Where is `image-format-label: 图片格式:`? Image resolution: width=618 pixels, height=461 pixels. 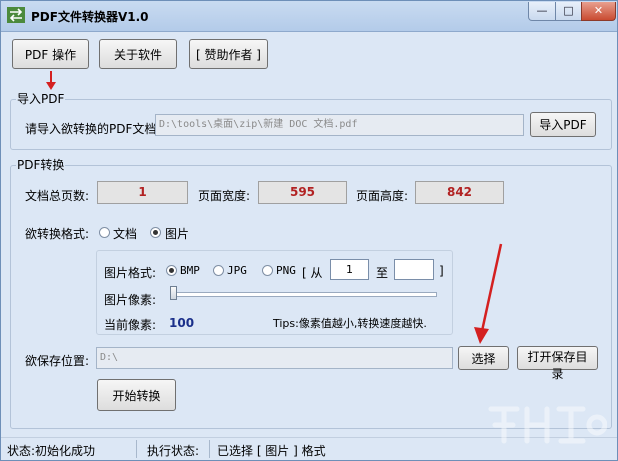
image-format-label: 图片格式: is located at coordinates (130, 273).